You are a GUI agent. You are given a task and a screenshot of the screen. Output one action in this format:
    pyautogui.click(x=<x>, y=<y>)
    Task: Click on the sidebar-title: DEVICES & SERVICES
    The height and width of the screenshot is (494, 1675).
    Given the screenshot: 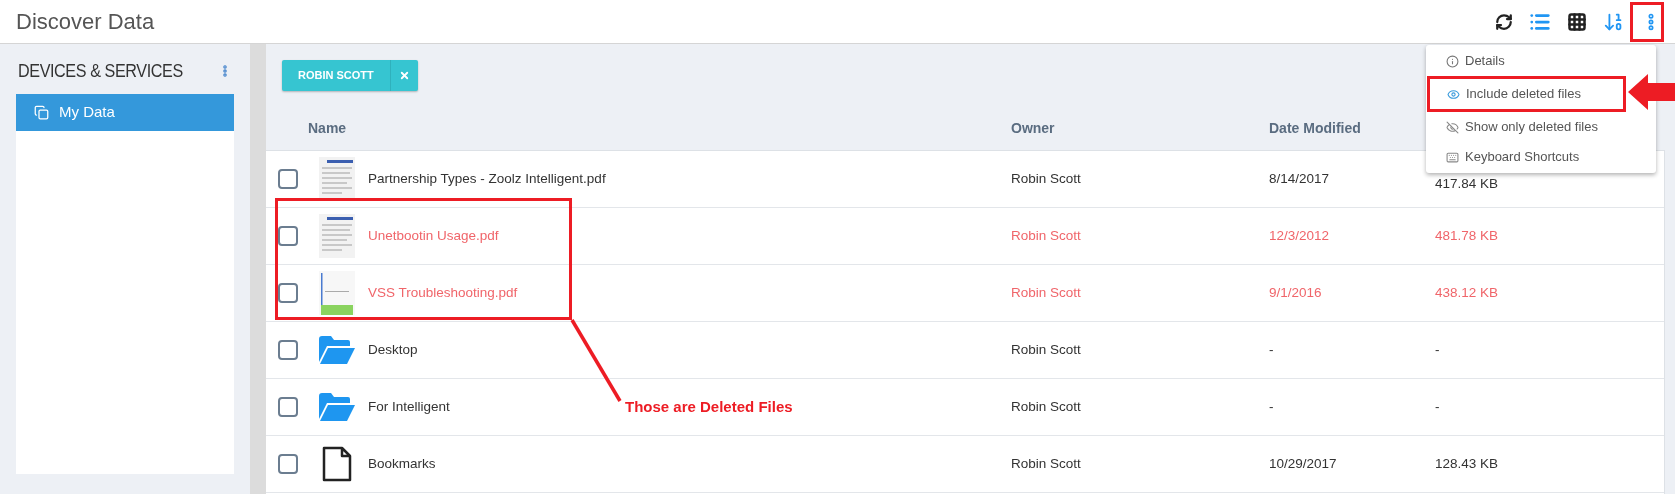 What is the action you would take?
    pyautogui.click(x=100, y=70)
    